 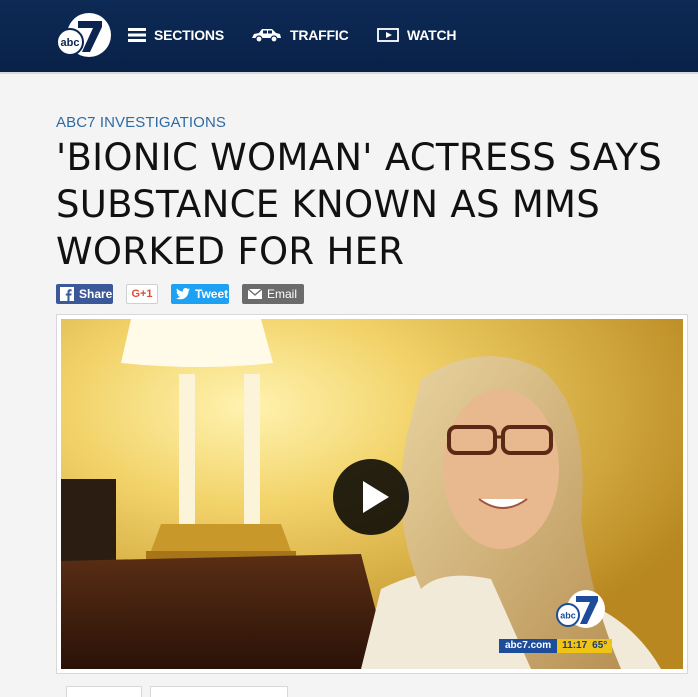 I want to click on facebook-share-label: Share, so click(x=96, y=294).